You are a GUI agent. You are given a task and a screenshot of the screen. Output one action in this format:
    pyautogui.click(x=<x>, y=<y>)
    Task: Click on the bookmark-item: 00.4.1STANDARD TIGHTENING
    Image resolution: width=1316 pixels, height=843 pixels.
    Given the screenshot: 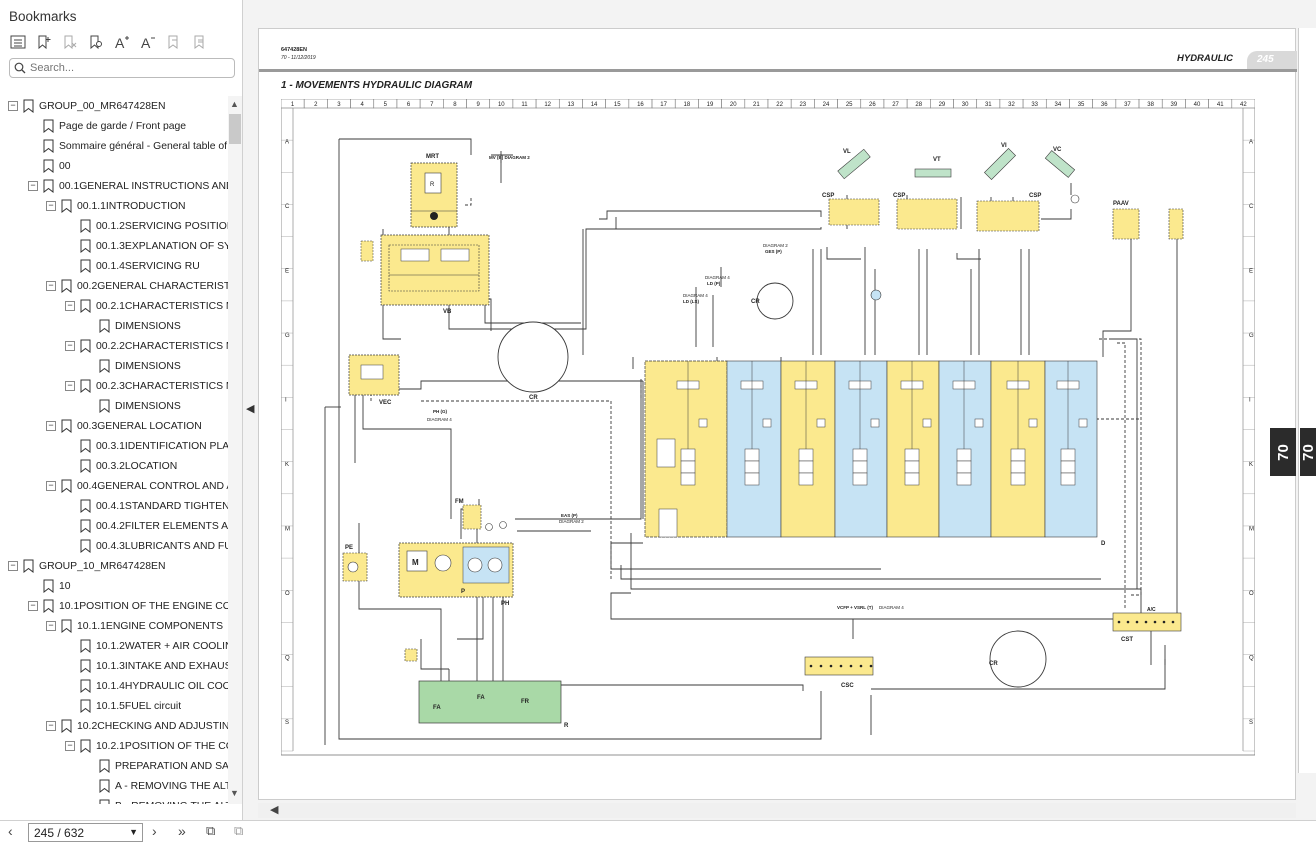 What is the action you would take?
    pyautogui.click(x=146, y=506)
    